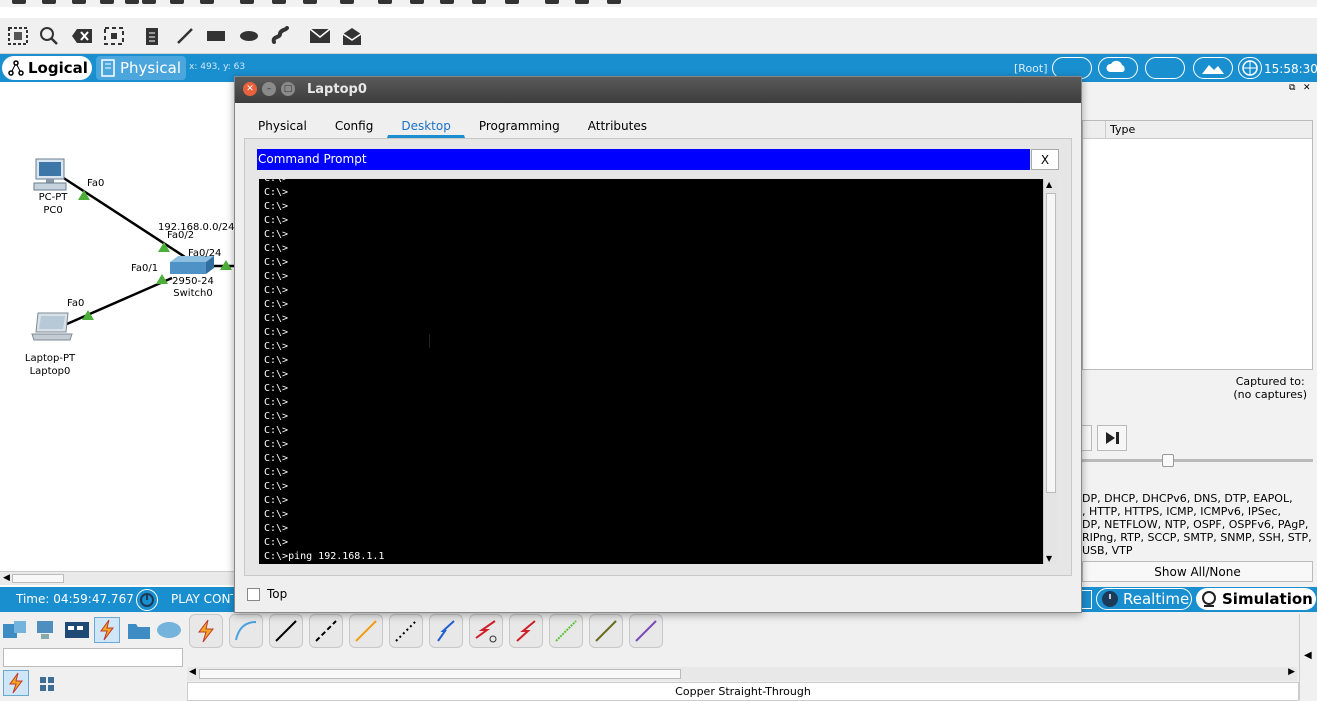 Image resolution: width=1317 pixels, height=701 pixels. What do you see at coordinates (1031, 68) in the screenshot?
I see `root-label: [Root]` at bounding box center [1031, 68].